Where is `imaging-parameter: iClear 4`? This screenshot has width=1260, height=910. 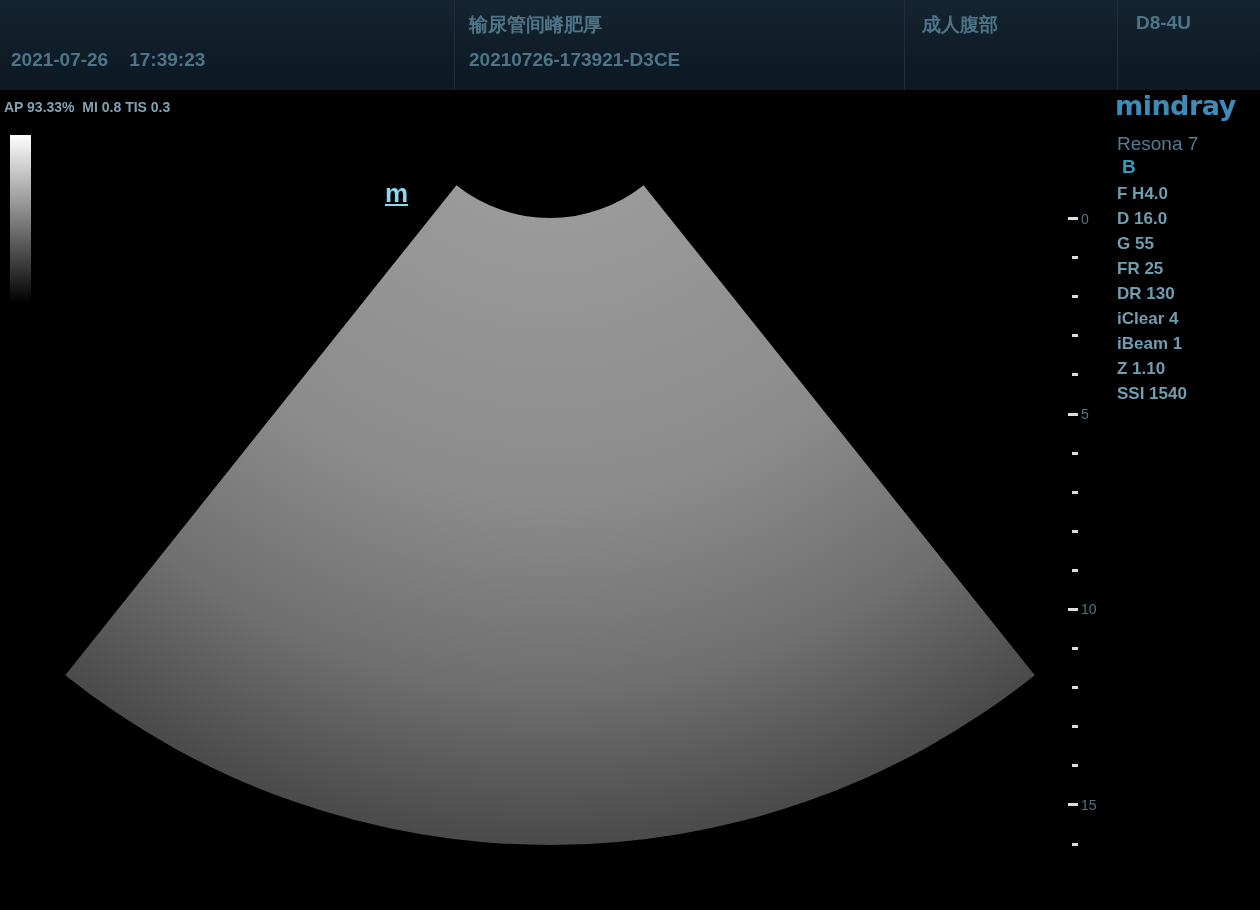 imaging-parameter: iClear 4 is located at coordinates (1148, 319).